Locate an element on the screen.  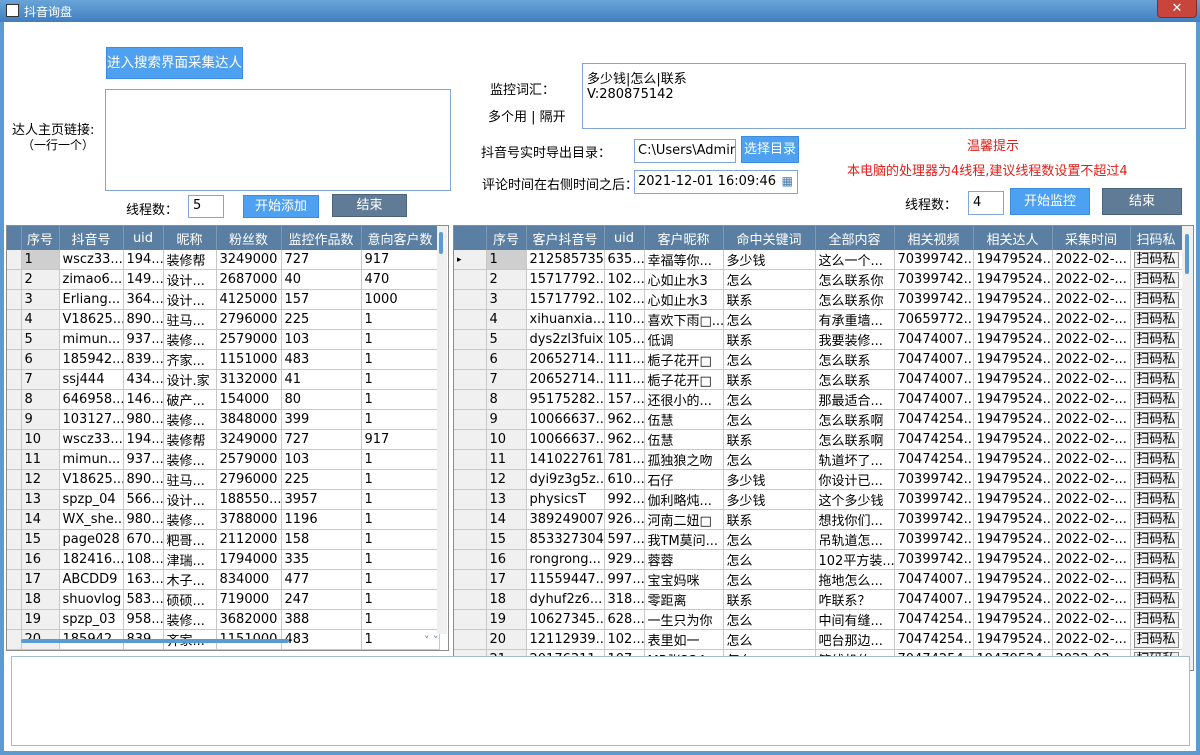
table-cell: 9 is located at coordinates (40, 419).